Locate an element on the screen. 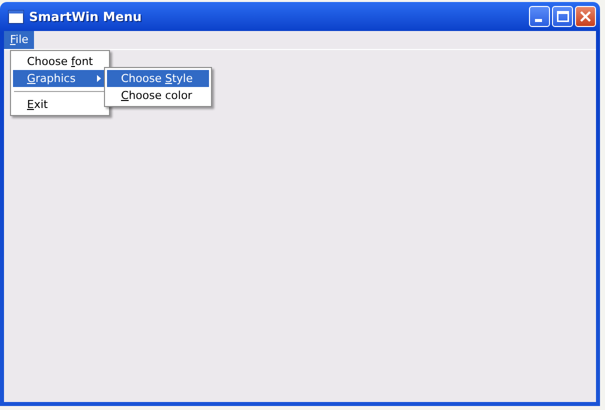 The width and height of the screenshot is (605, 410). window-title: SmartWin Menu is located at coordinates (85, 16).